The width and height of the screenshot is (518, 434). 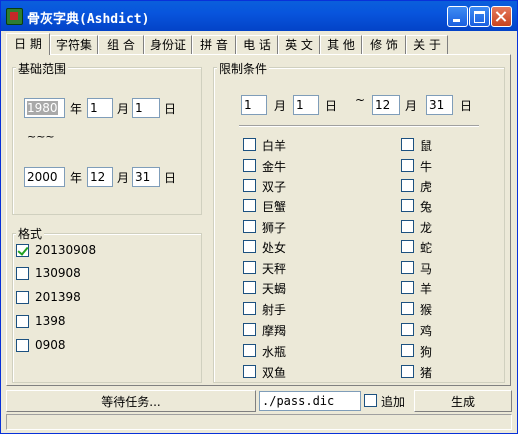 I want to click on zodiac-label-virgo: 处女, so click(x=274, y=248).